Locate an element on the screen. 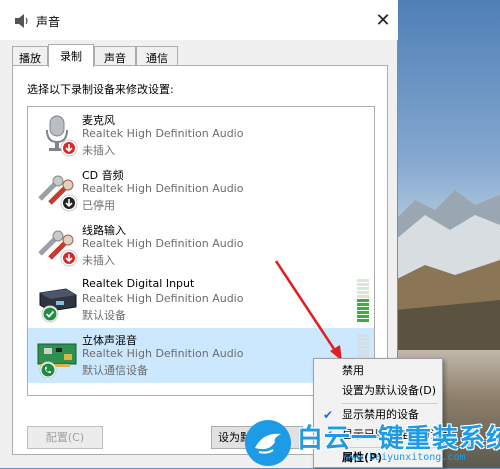 The width and height of the screenshot is (500, 469). watermark-title: 白云一键重装系统 is located at coordinates (398, 439).